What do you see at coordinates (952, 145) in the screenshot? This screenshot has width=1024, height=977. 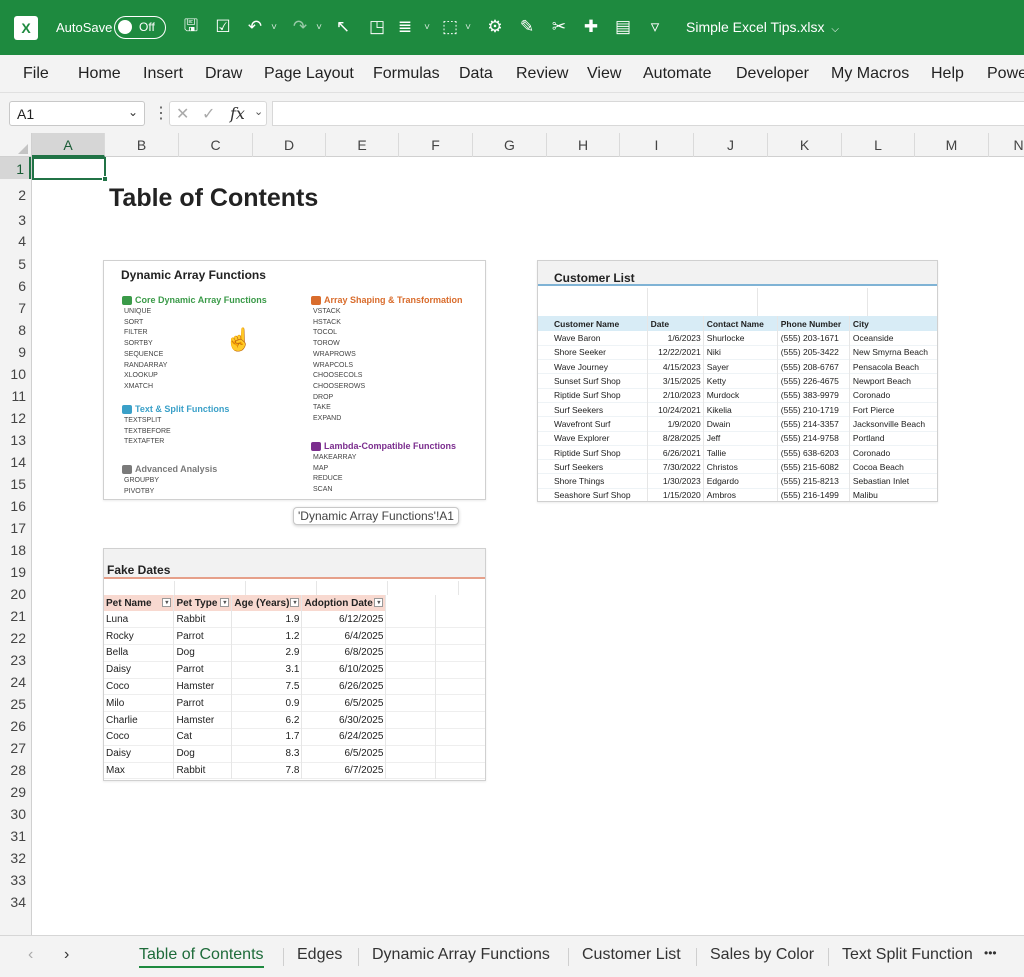 I see `column-header-m: M` at bounding box center [952, 145].